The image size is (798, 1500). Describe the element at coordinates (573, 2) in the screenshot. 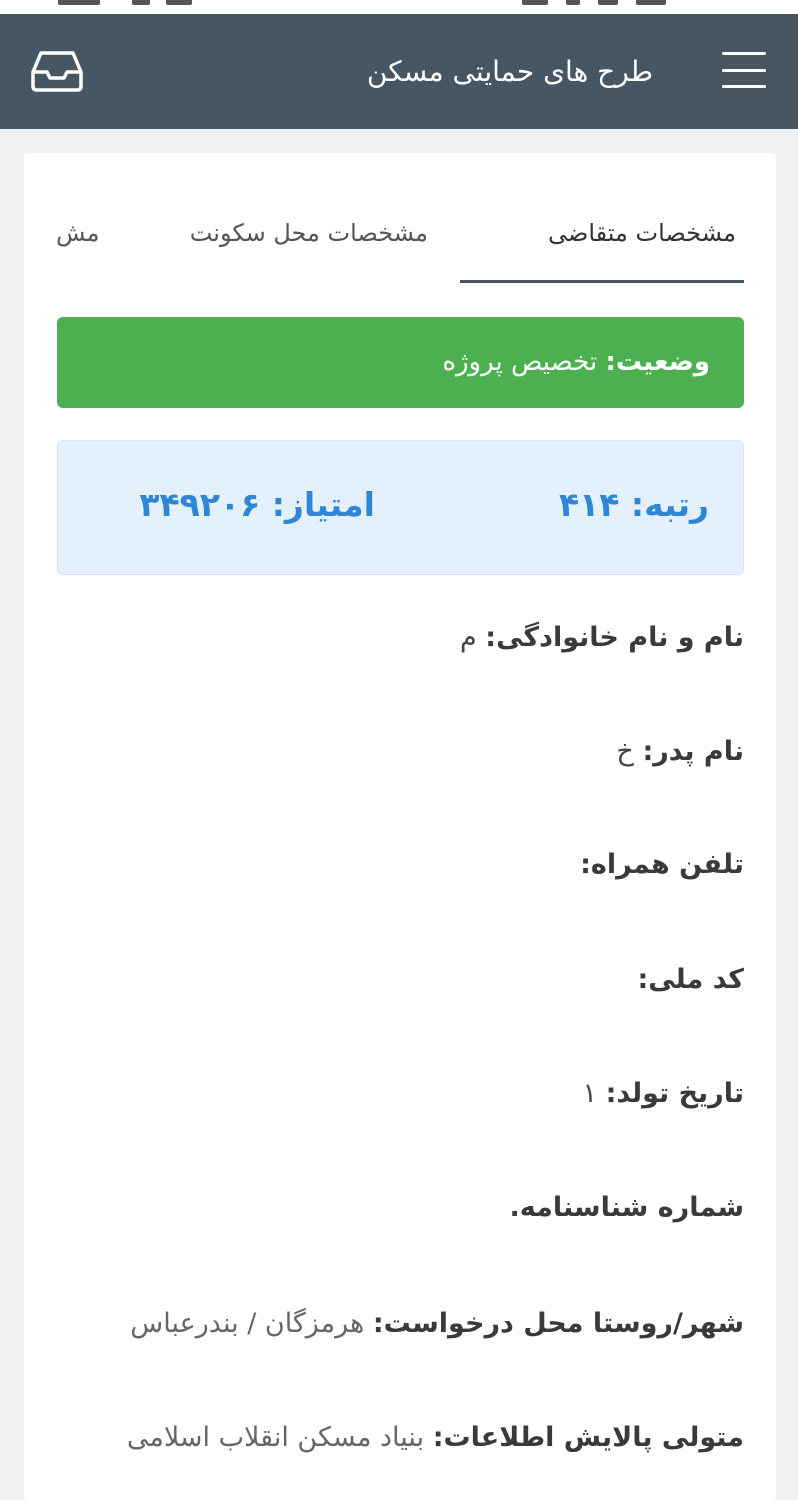

I see `signal-icon` at that location.